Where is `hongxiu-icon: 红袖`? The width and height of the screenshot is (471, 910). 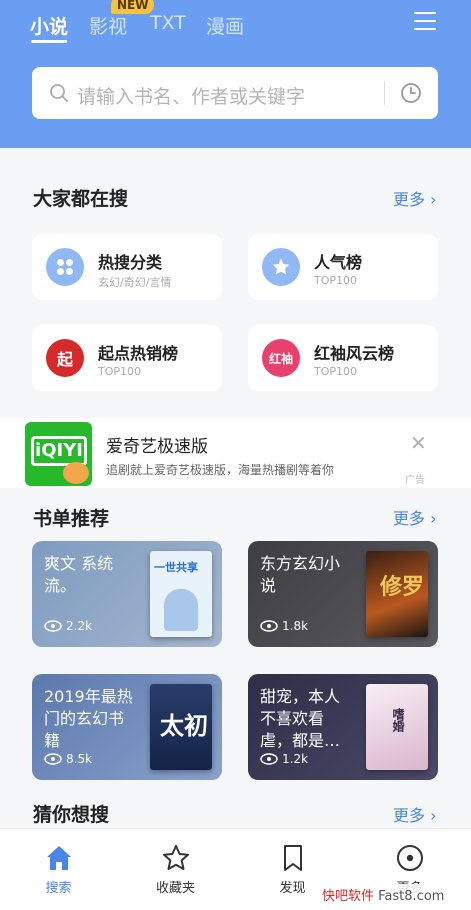 hongxiu-icon: 红袖 is located at coordinates (281, 358).